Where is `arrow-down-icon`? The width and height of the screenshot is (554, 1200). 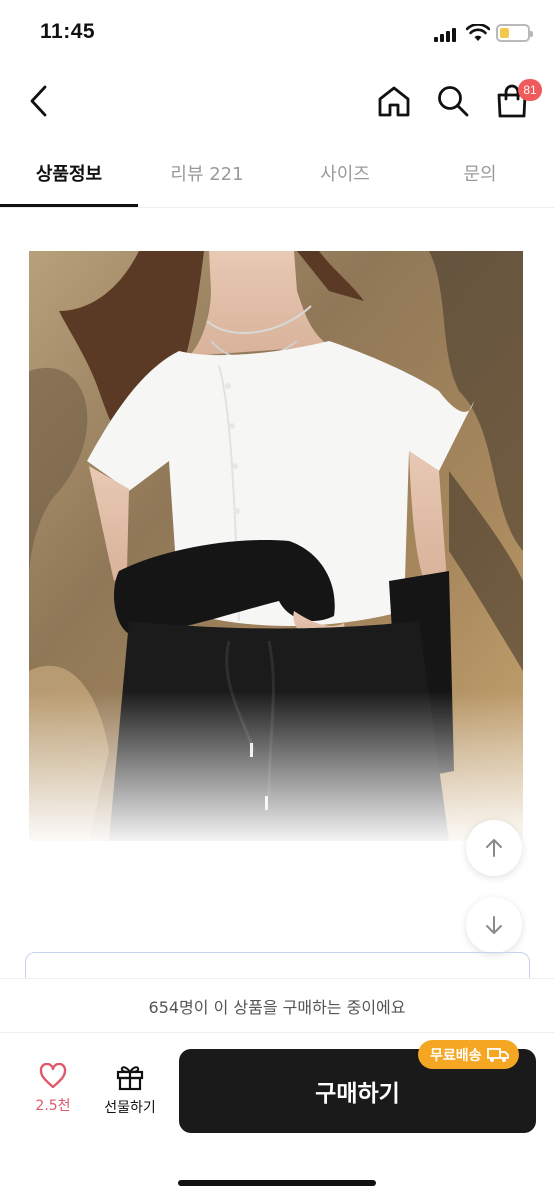 arrow-down-icon is located at coordinates (494, 925).